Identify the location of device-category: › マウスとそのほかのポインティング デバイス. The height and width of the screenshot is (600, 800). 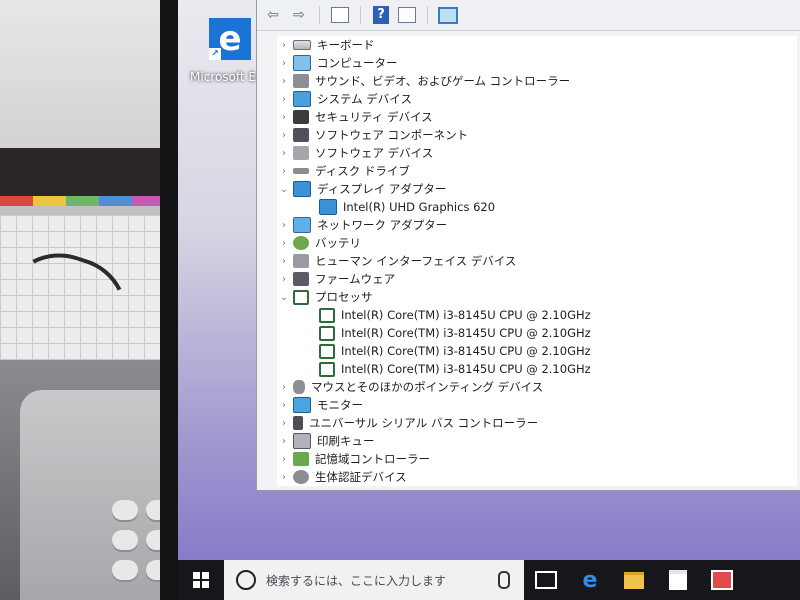
(537, 387).